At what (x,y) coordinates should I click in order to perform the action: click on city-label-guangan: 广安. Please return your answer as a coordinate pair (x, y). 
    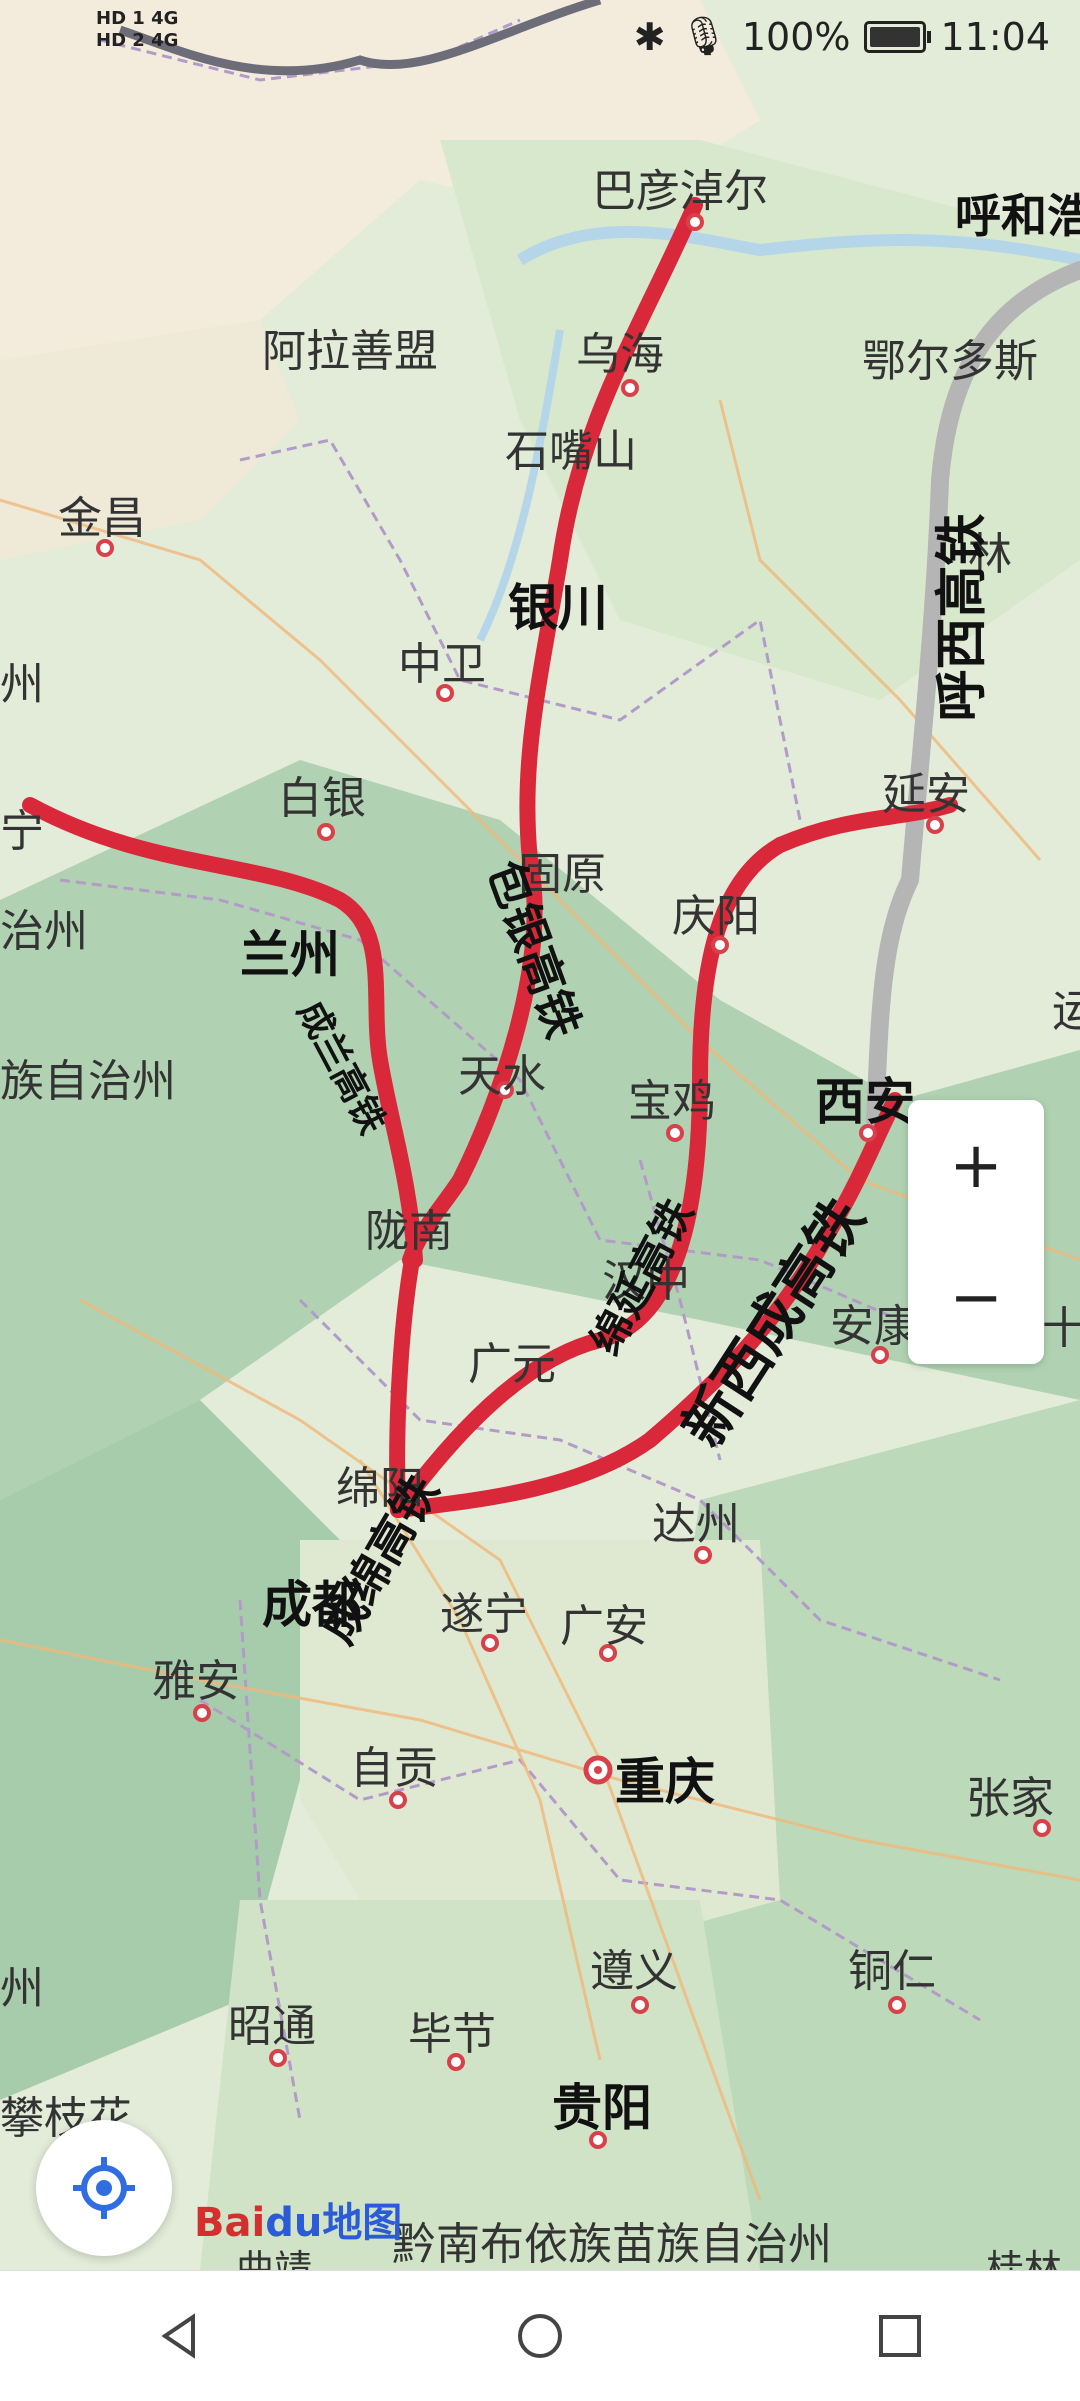
    Looking at the image, I should click on (604, 1622).